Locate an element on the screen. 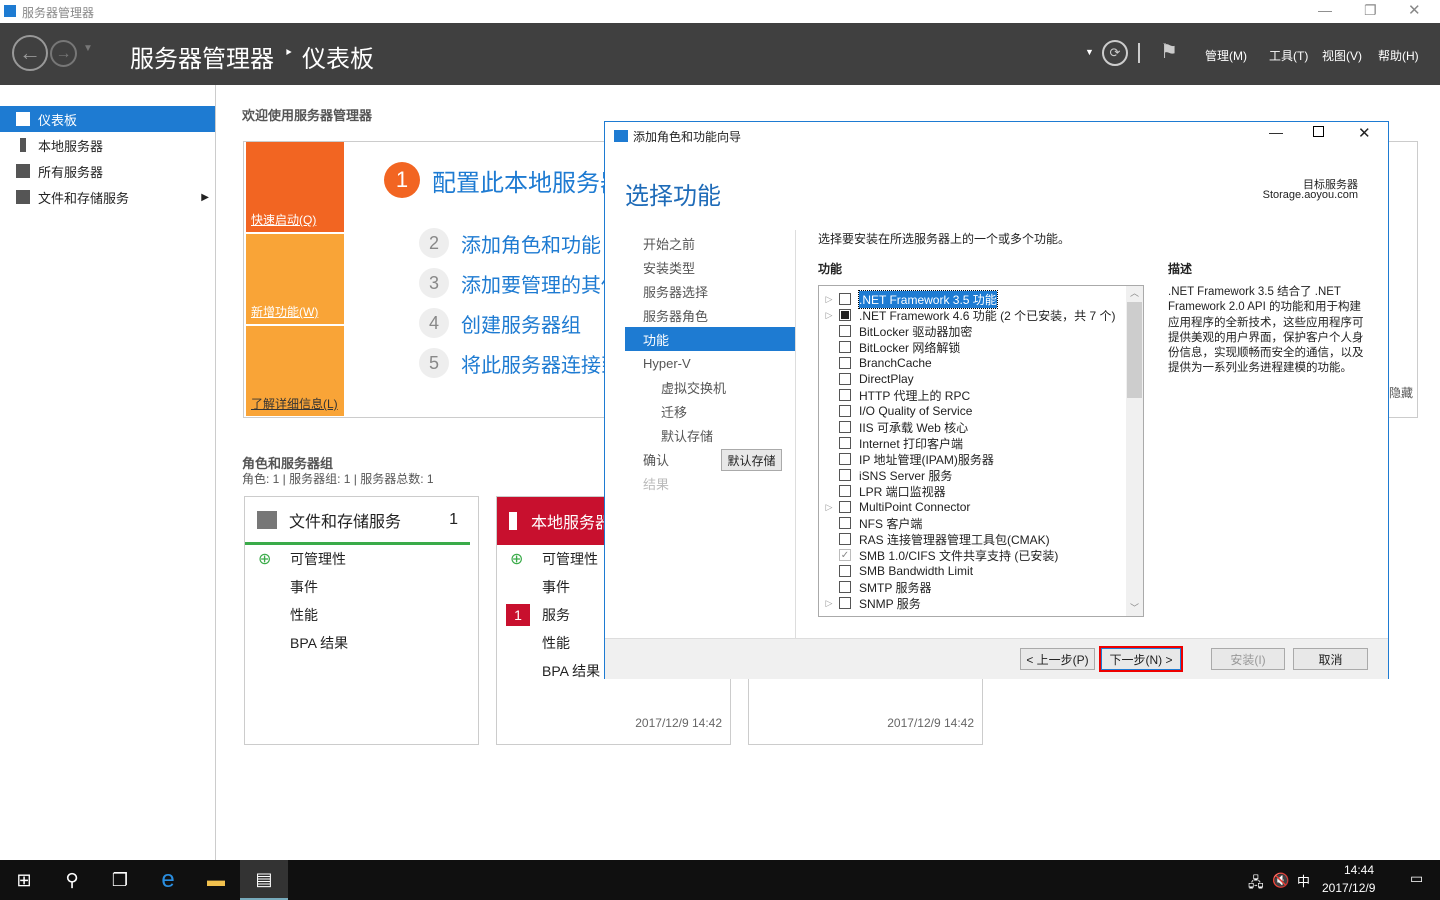 This screenshot has height=900, width=1440. tile-quick-start: 快速启动(Q) is located at coordinates (295, 187).